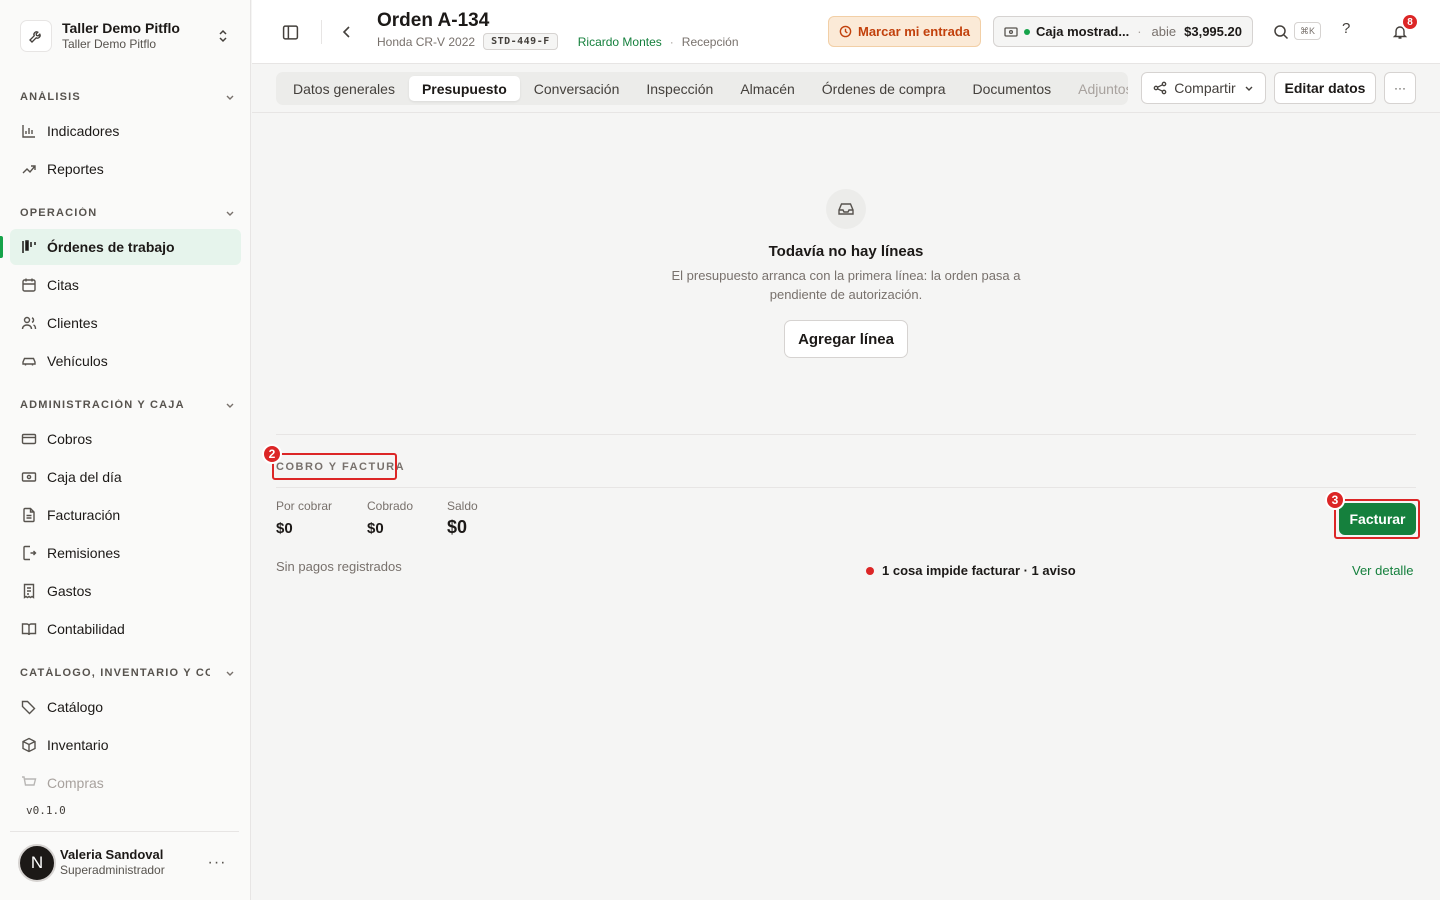 The image size is (1440, 900). I want to click on stat-cobrado: Cobrado $0, so click(390, 518).